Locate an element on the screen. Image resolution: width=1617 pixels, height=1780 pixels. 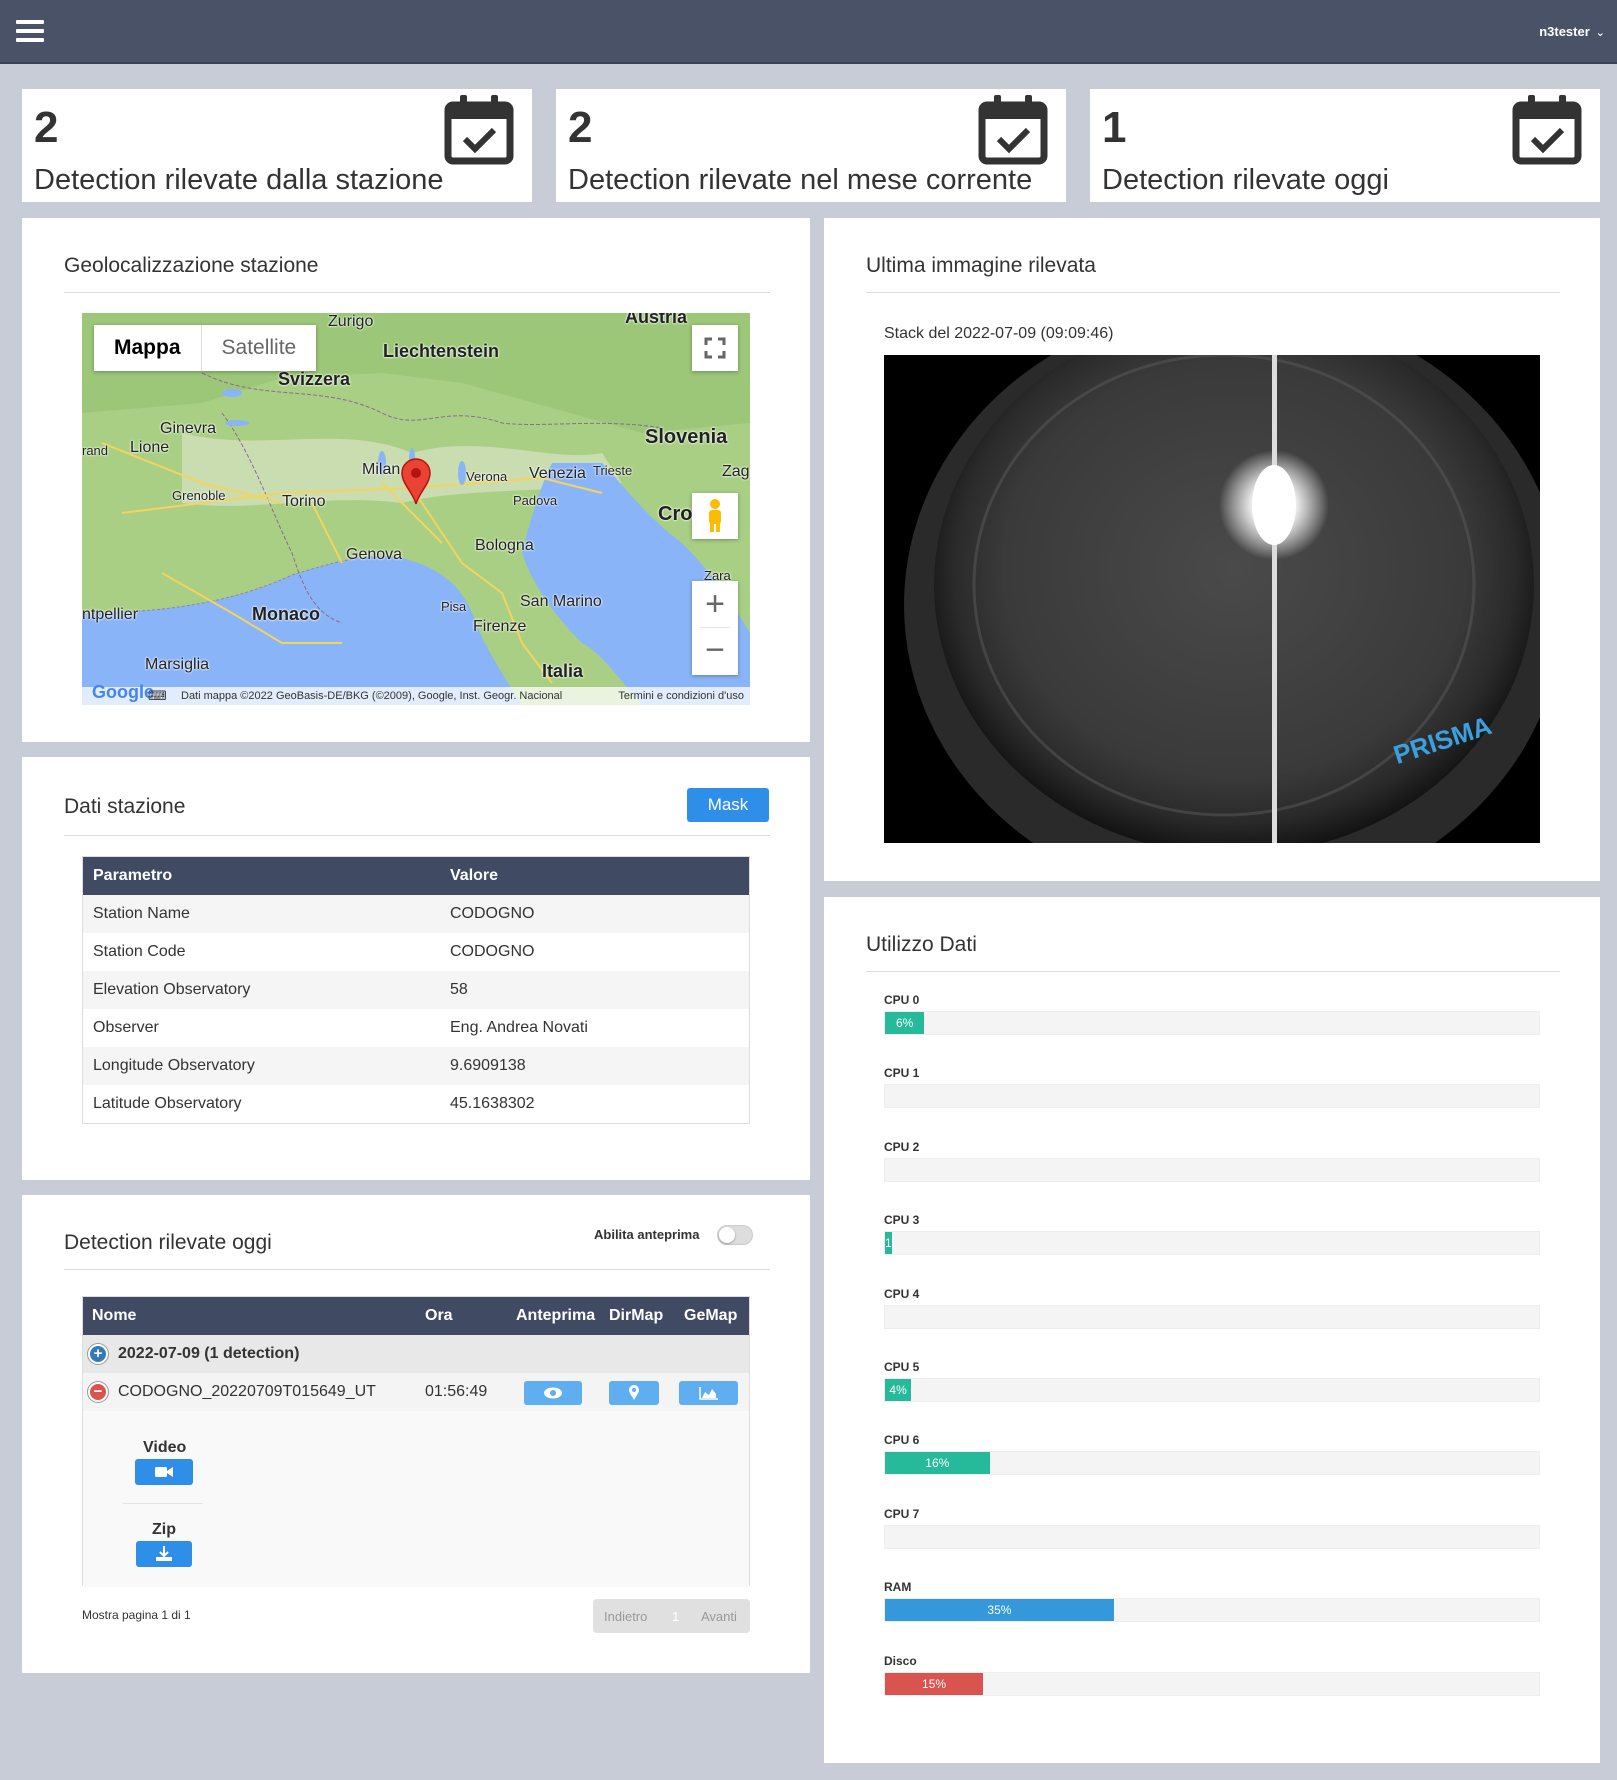
usage-progress-bar: 16% is located at coordinates (1212, 1463).